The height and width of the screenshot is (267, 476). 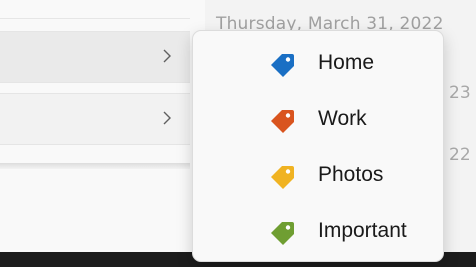 I want to click on menu-item-label: Home, so click(x=346, y=62).